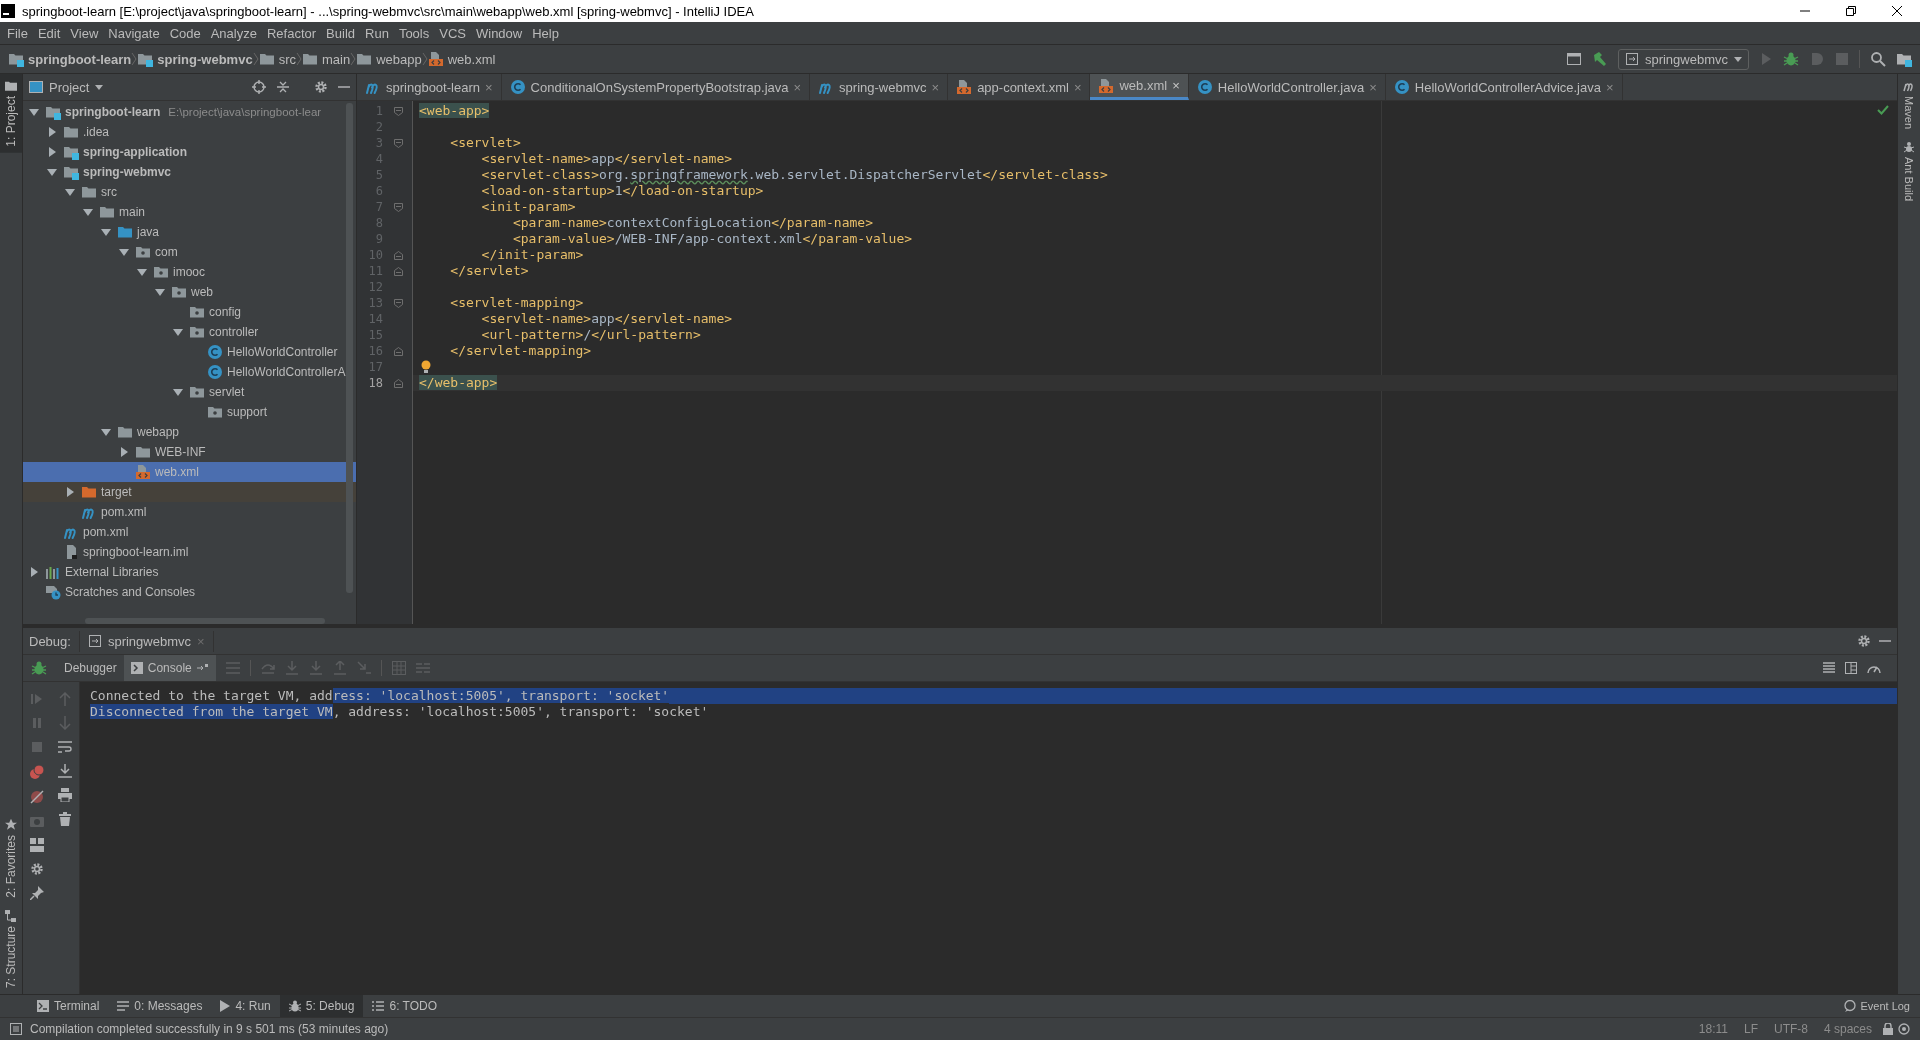 This screenshot has height=1040, width=1920. What do you see at coordinates (1829, 668) in the screenshot?
I see `list-icon` at bounding box center [1829, 668].